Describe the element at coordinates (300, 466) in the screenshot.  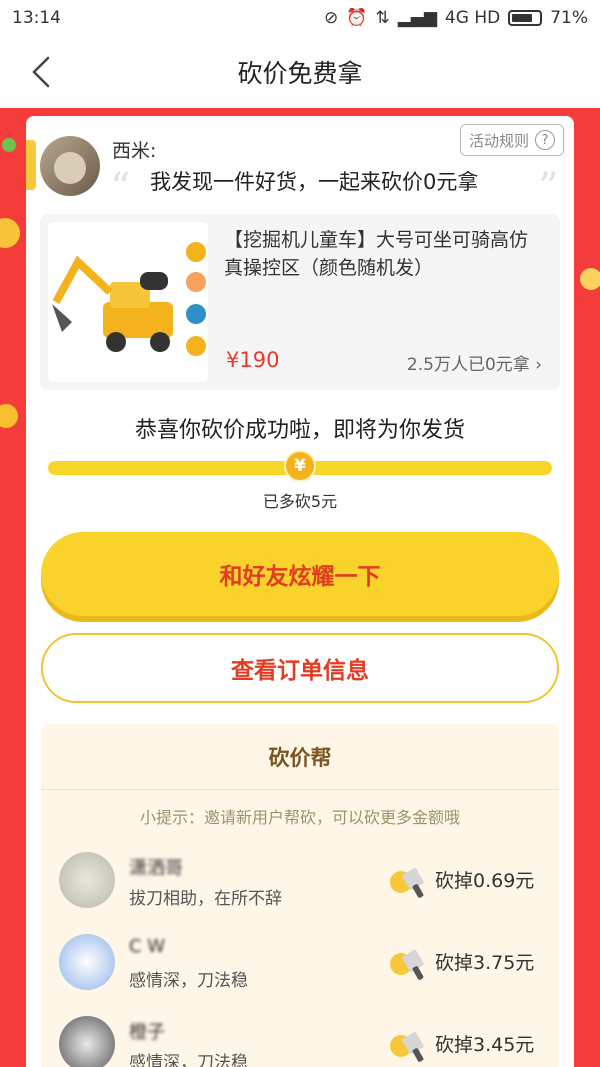
I see `progress-coin-icon: ¥` at that location.